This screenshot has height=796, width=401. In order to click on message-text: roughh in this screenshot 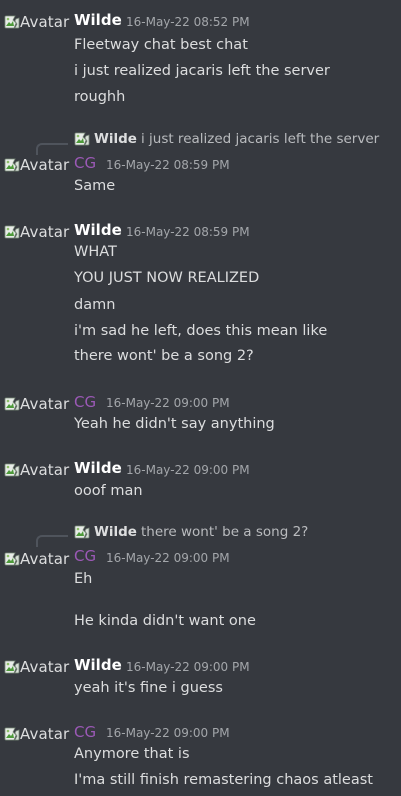, I will do `click(100, 97)`.